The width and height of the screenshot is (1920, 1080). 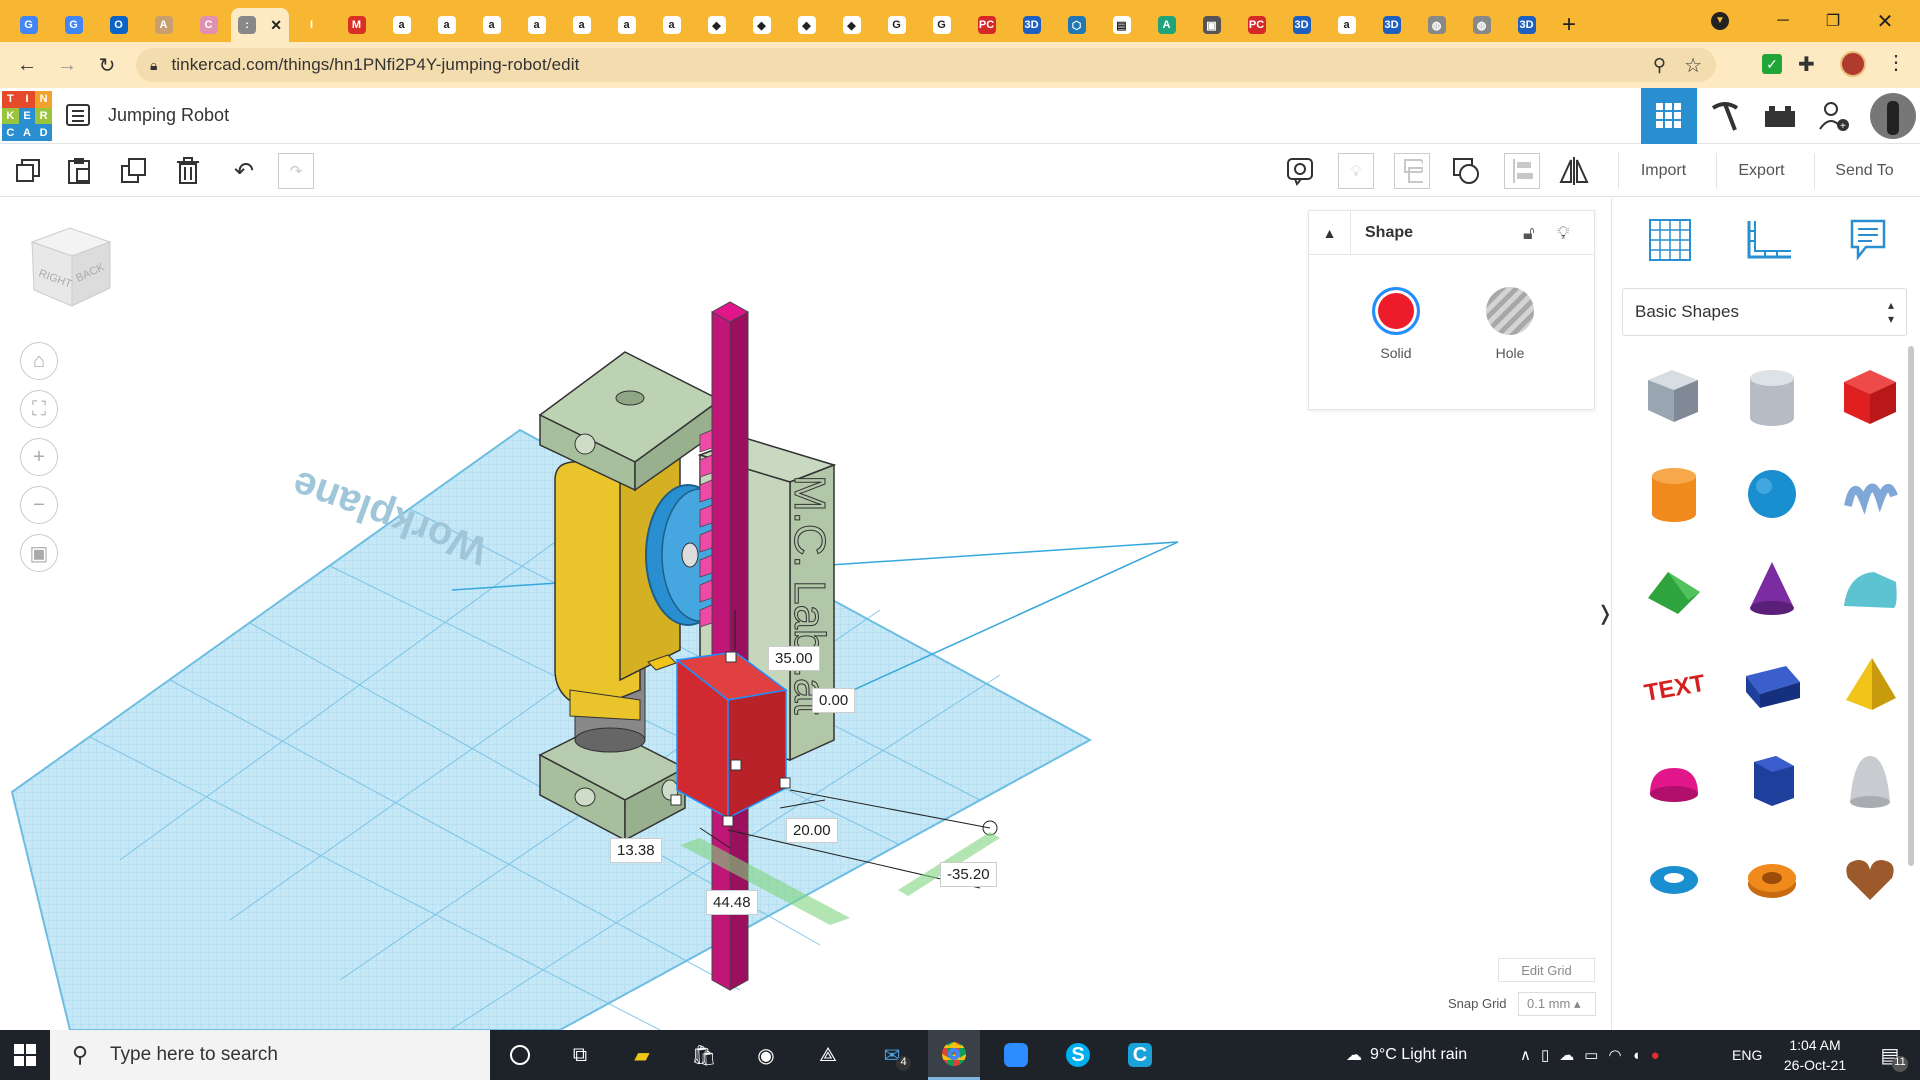 I want to click on language-indicator: ENG, so click(x=1747, y=1055).